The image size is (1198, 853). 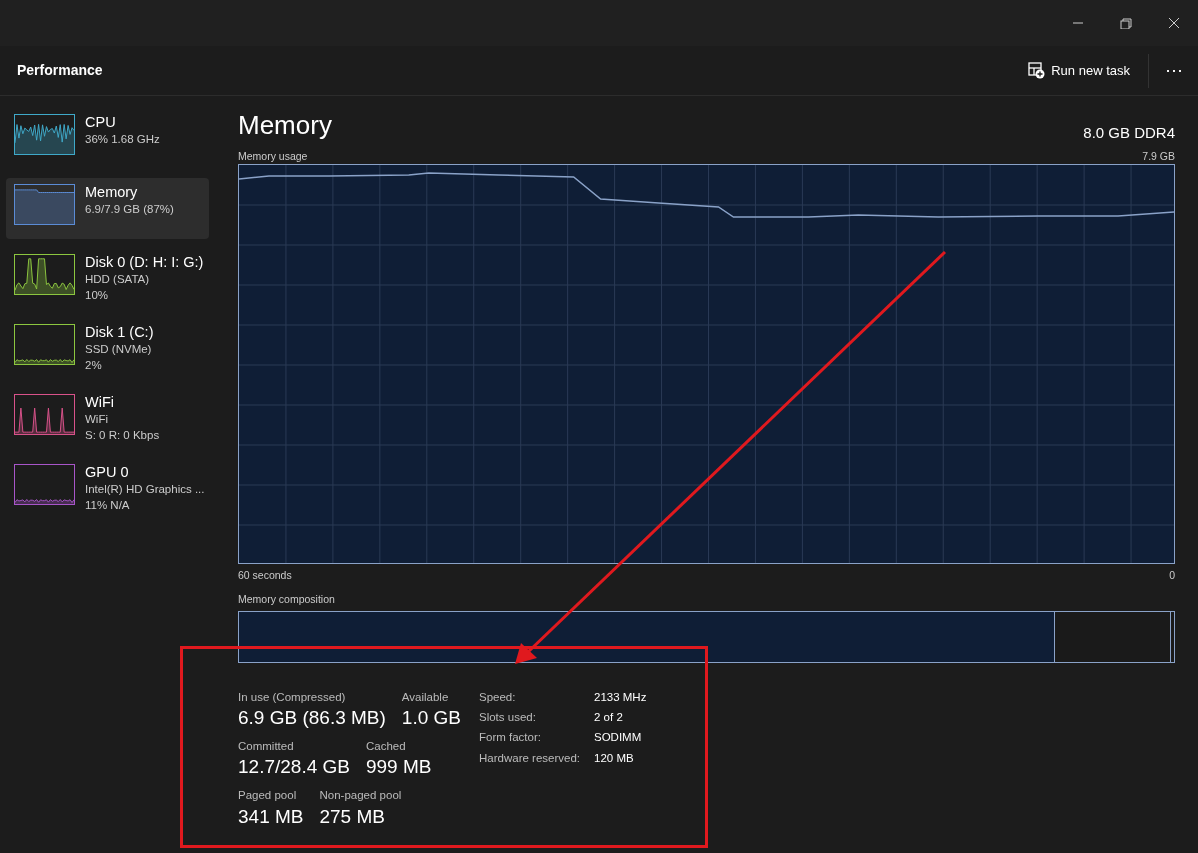 What do you see at coordinates (119, 349) in the screenshot?
I see `device-detail: SSD (NVMe)` at bounding box center [119, 349].